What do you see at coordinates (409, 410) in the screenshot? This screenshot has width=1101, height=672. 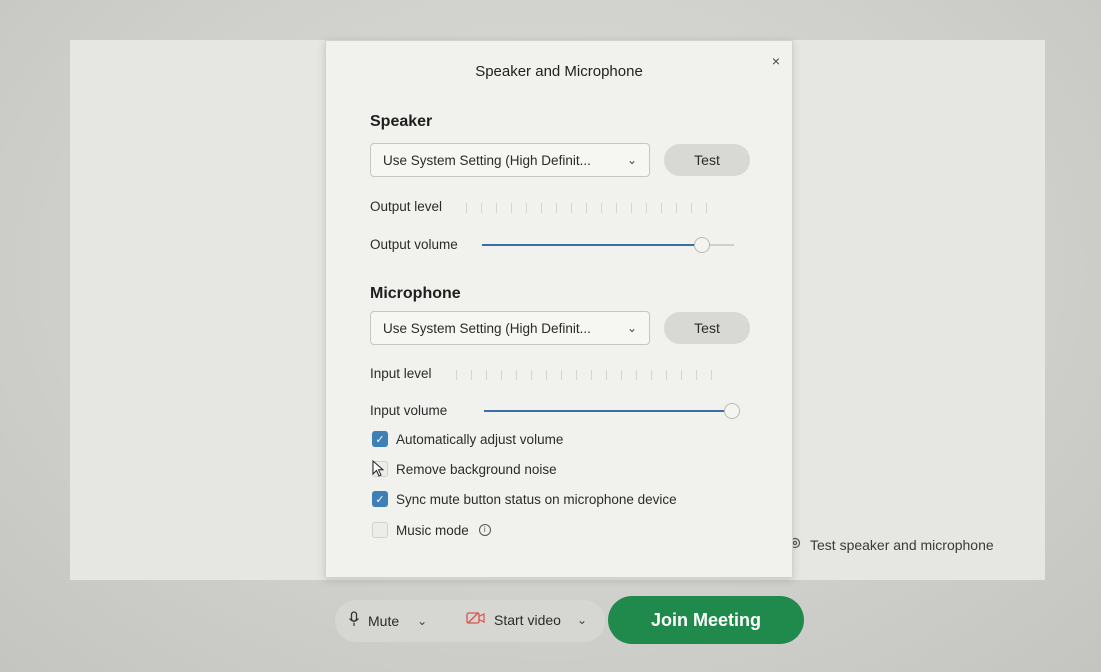 I see `input-volume-label: Input volume` at bounding box center [409, 410].